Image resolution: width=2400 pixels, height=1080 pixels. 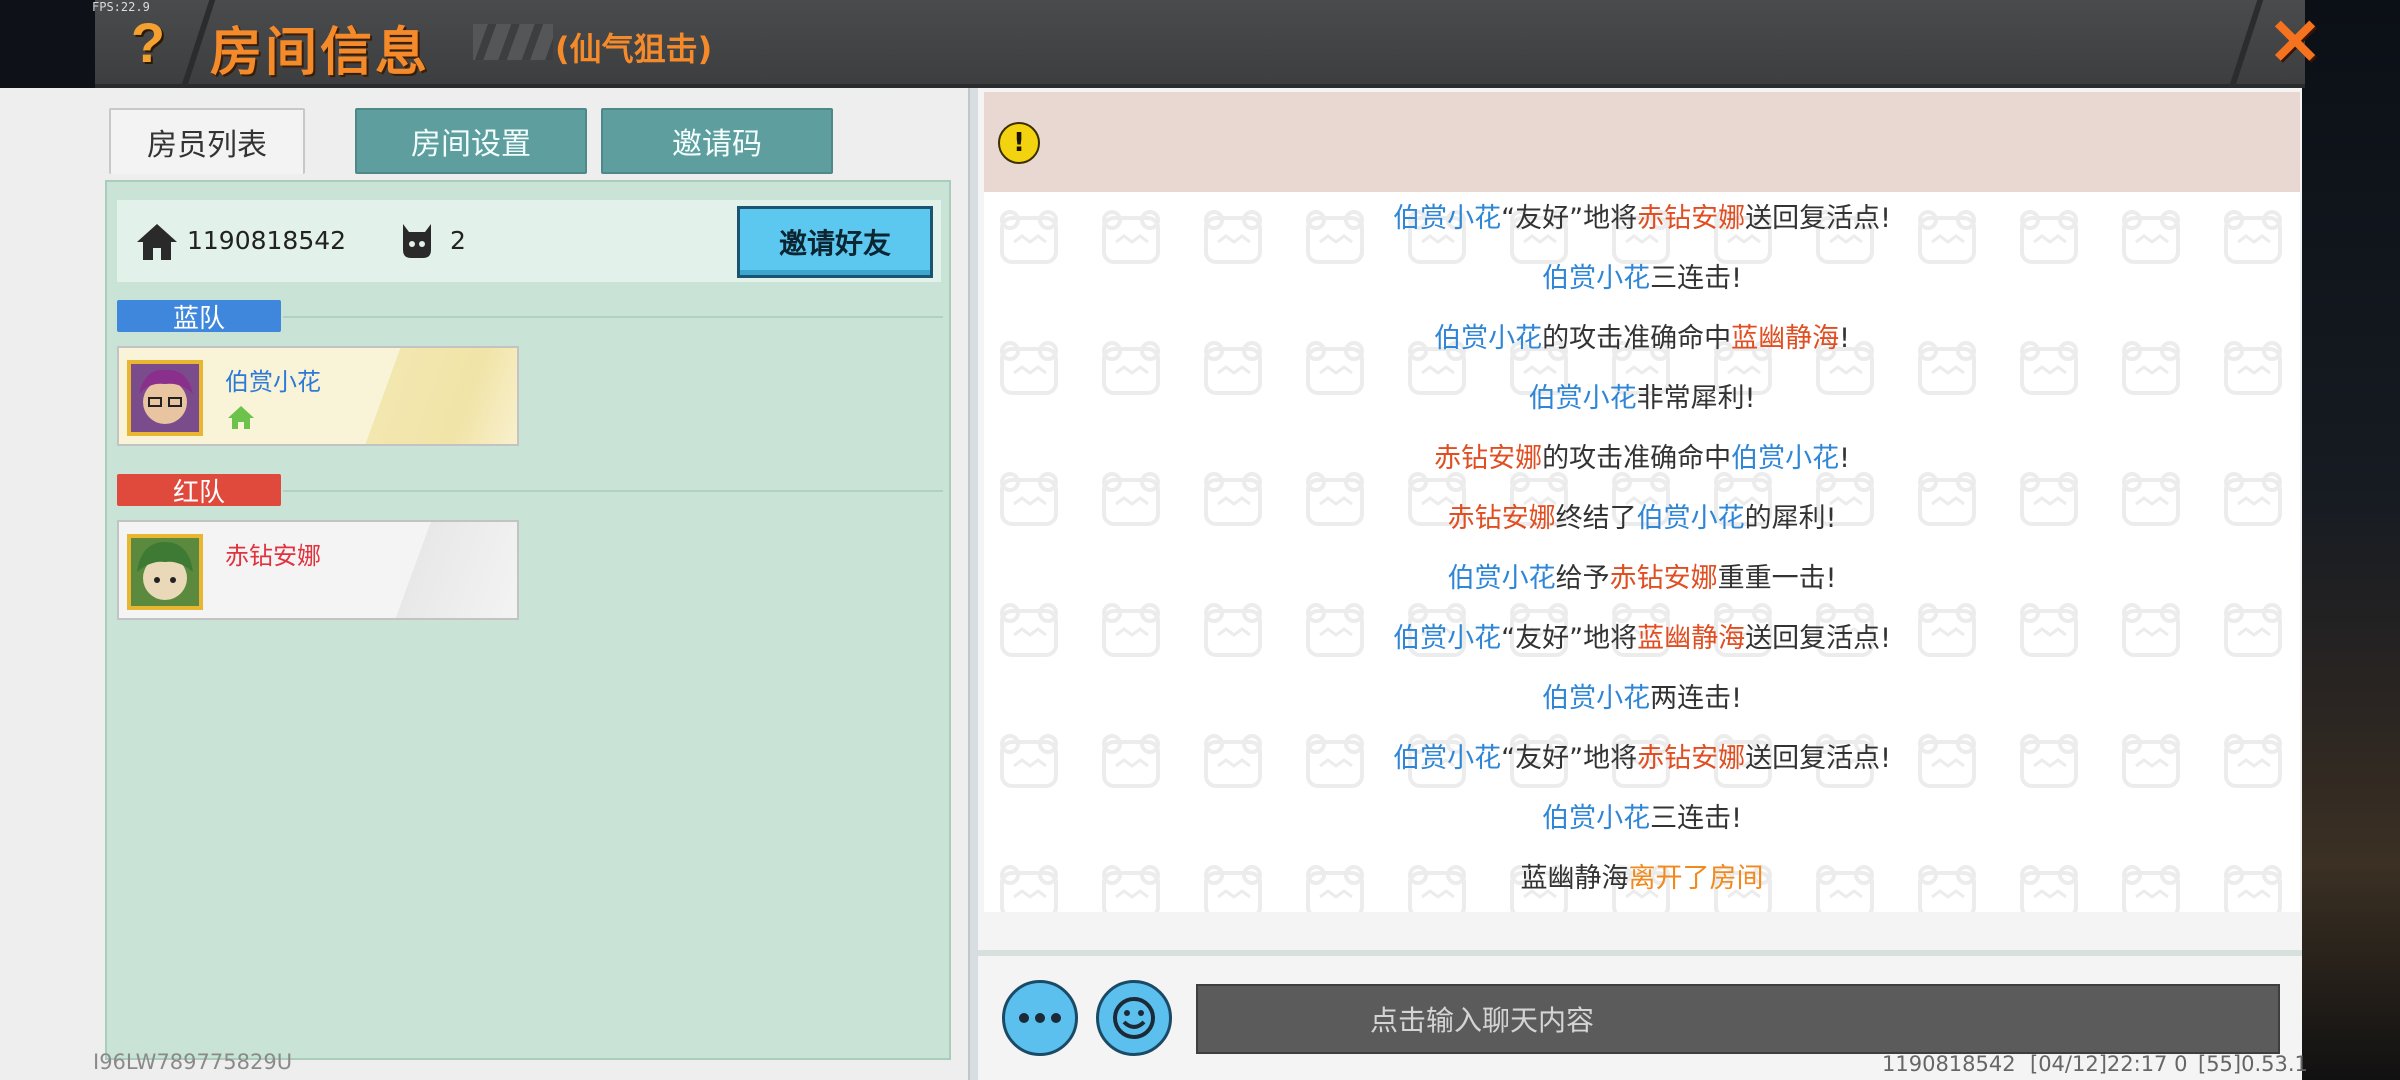 I want to click on panel-divider, so click(x=973, y=584).